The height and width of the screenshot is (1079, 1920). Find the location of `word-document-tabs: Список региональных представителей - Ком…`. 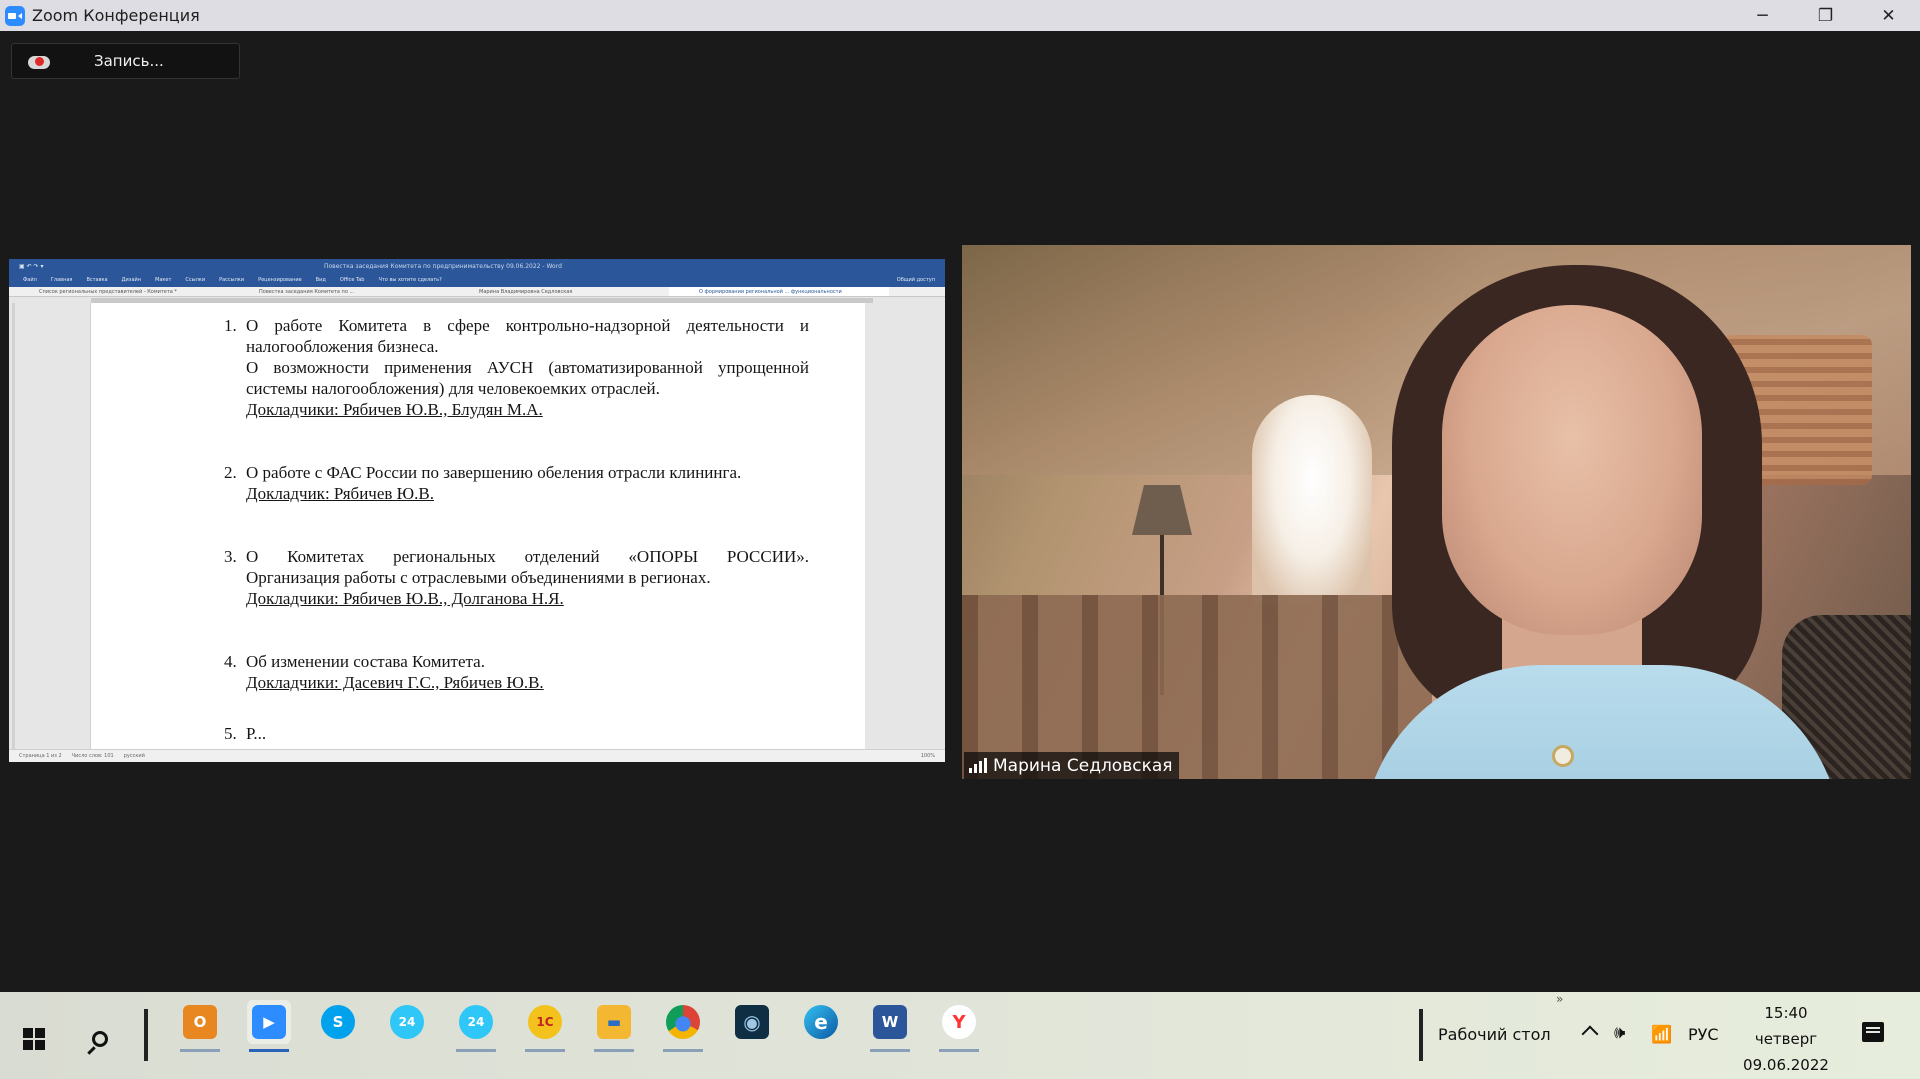

word-document-tabs: Список региональных представителей - Ком… is located at coordinates (477, 292).